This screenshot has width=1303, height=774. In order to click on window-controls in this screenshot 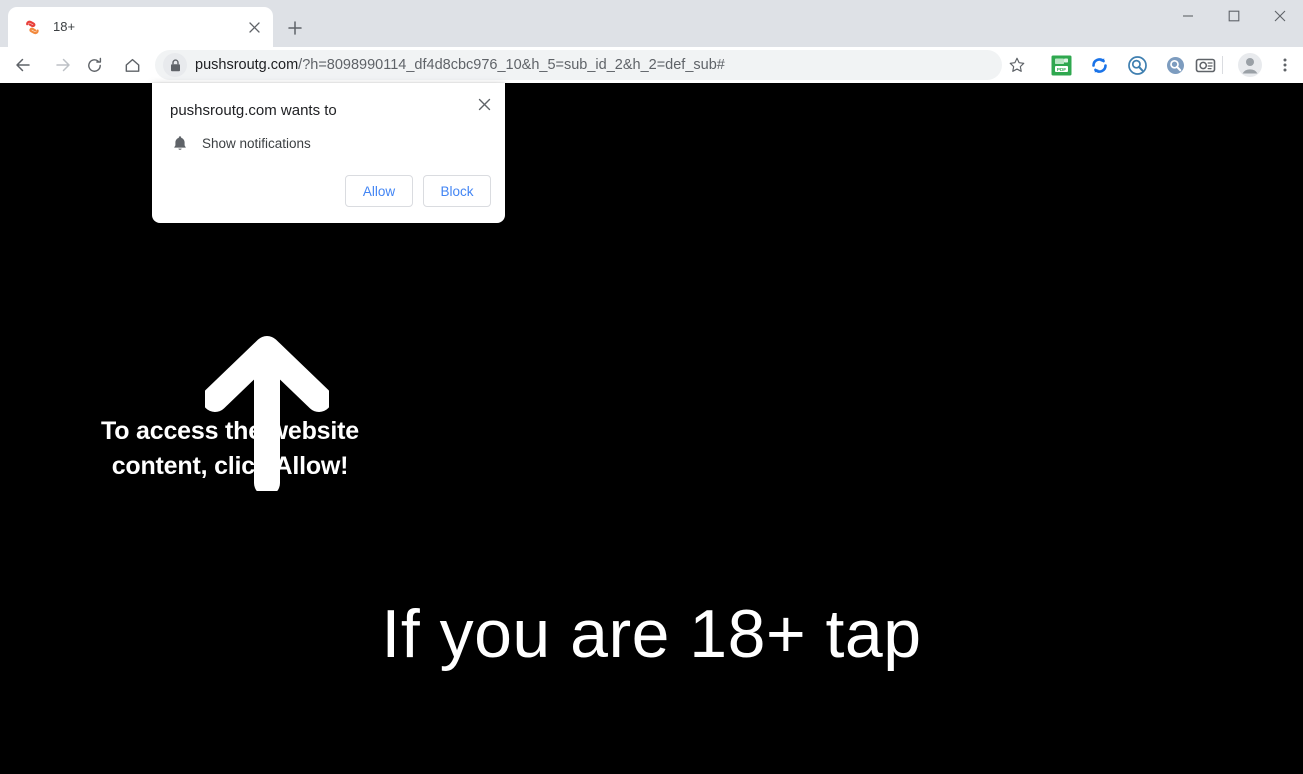, I will do `click(1234, 16)`.